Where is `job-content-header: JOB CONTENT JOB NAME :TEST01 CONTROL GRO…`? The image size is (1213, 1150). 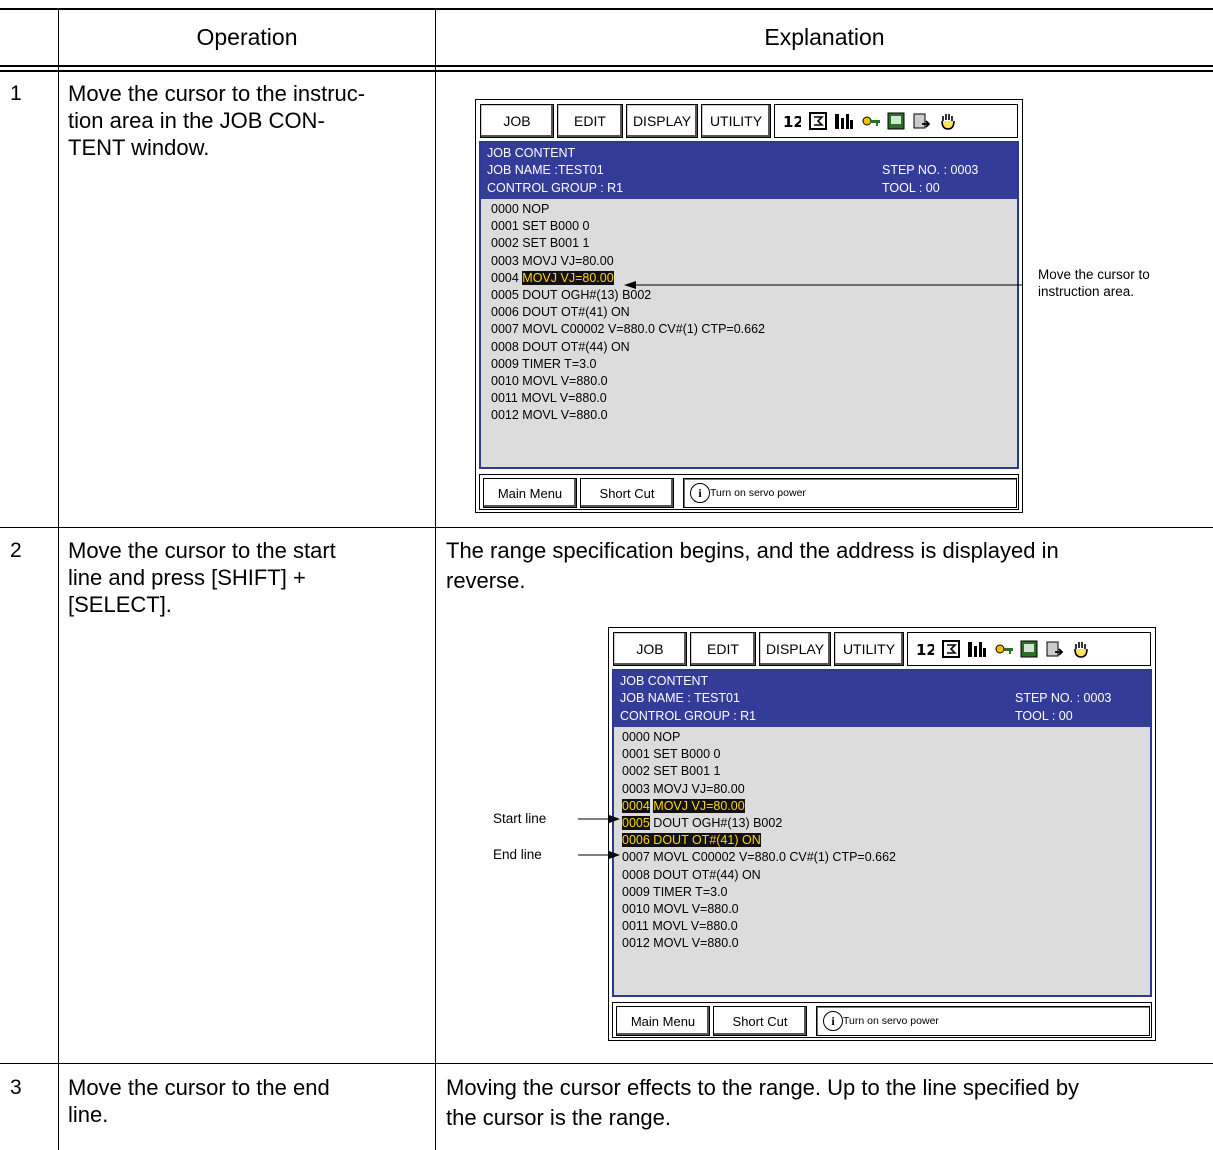 job-content-header: JOB CONTENT JOB NAME :TEST01 CONTROL GRO… is located at coordinates (749, 171).